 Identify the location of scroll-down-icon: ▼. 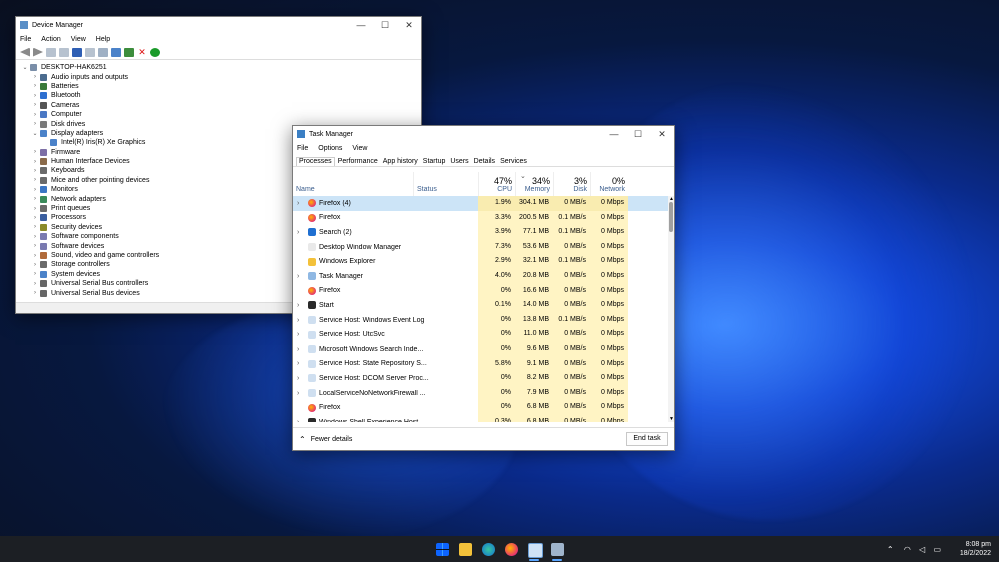
(671, 419).